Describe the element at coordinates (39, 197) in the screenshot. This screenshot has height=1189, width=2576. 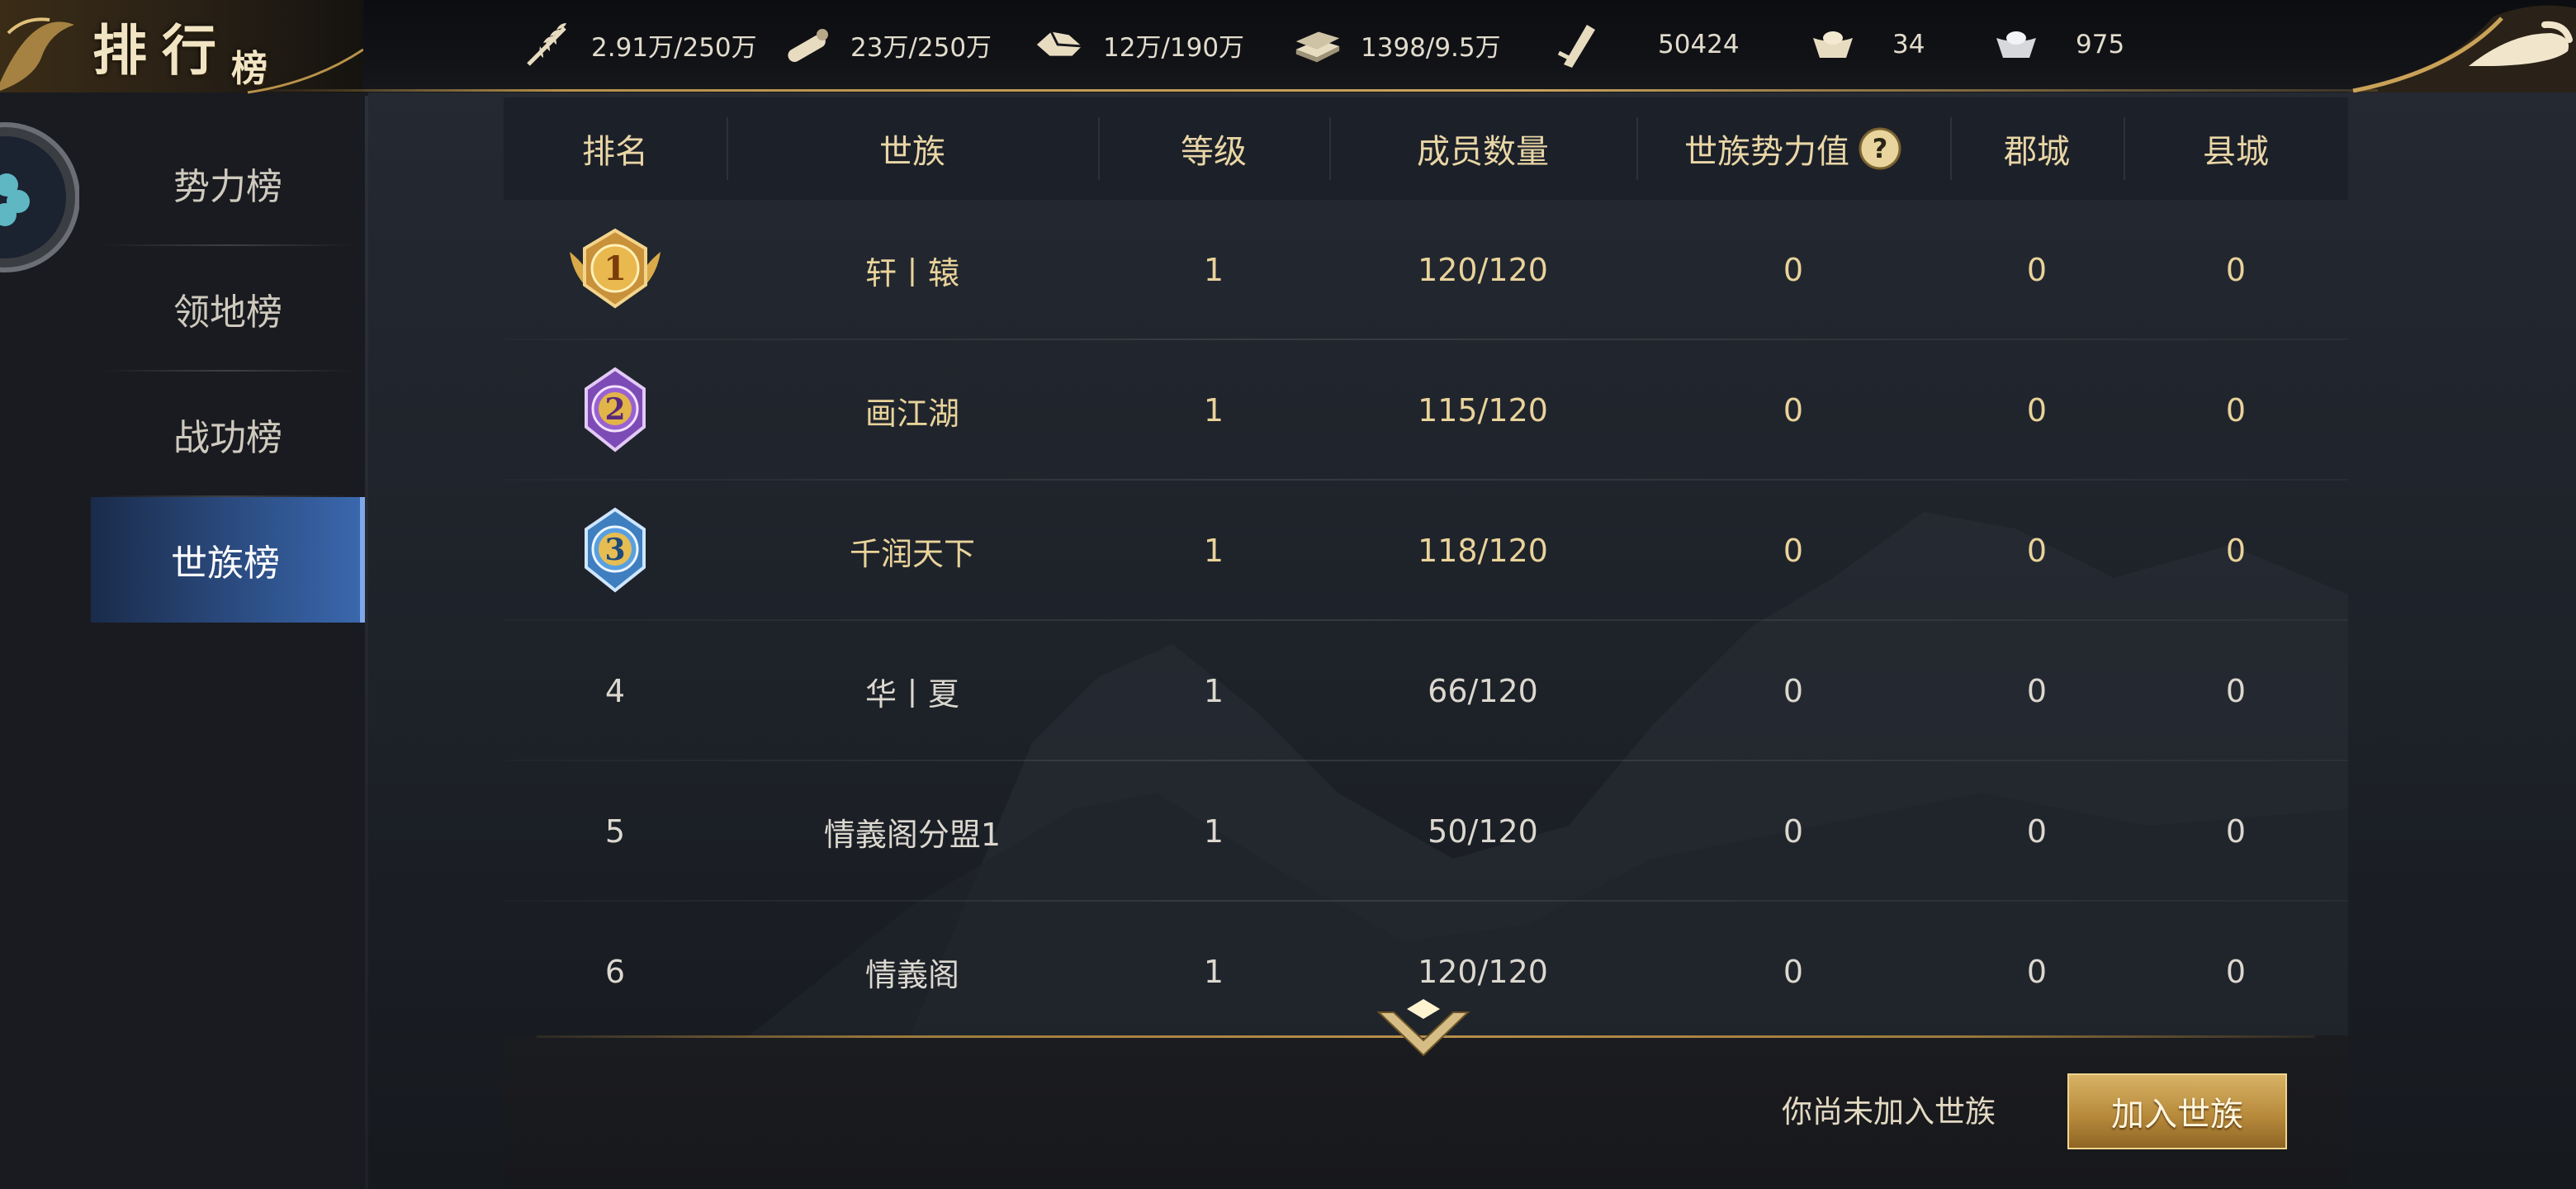
I see `avatar` at that location.